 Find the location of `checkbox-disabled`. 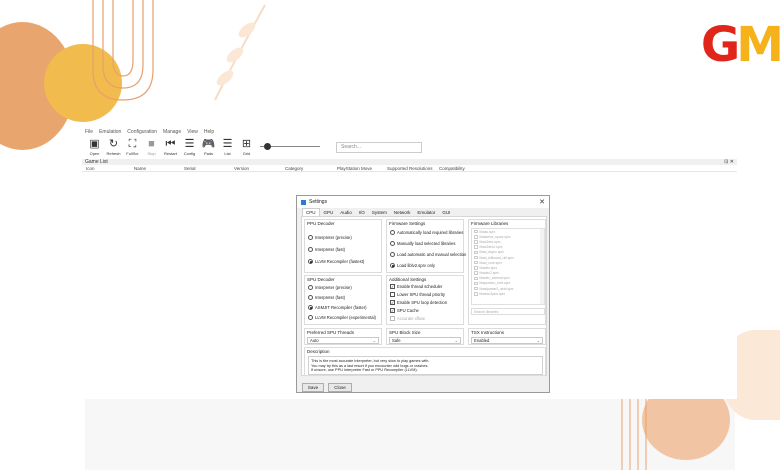

checkbox-disabled is located at coordinates (392, 318).